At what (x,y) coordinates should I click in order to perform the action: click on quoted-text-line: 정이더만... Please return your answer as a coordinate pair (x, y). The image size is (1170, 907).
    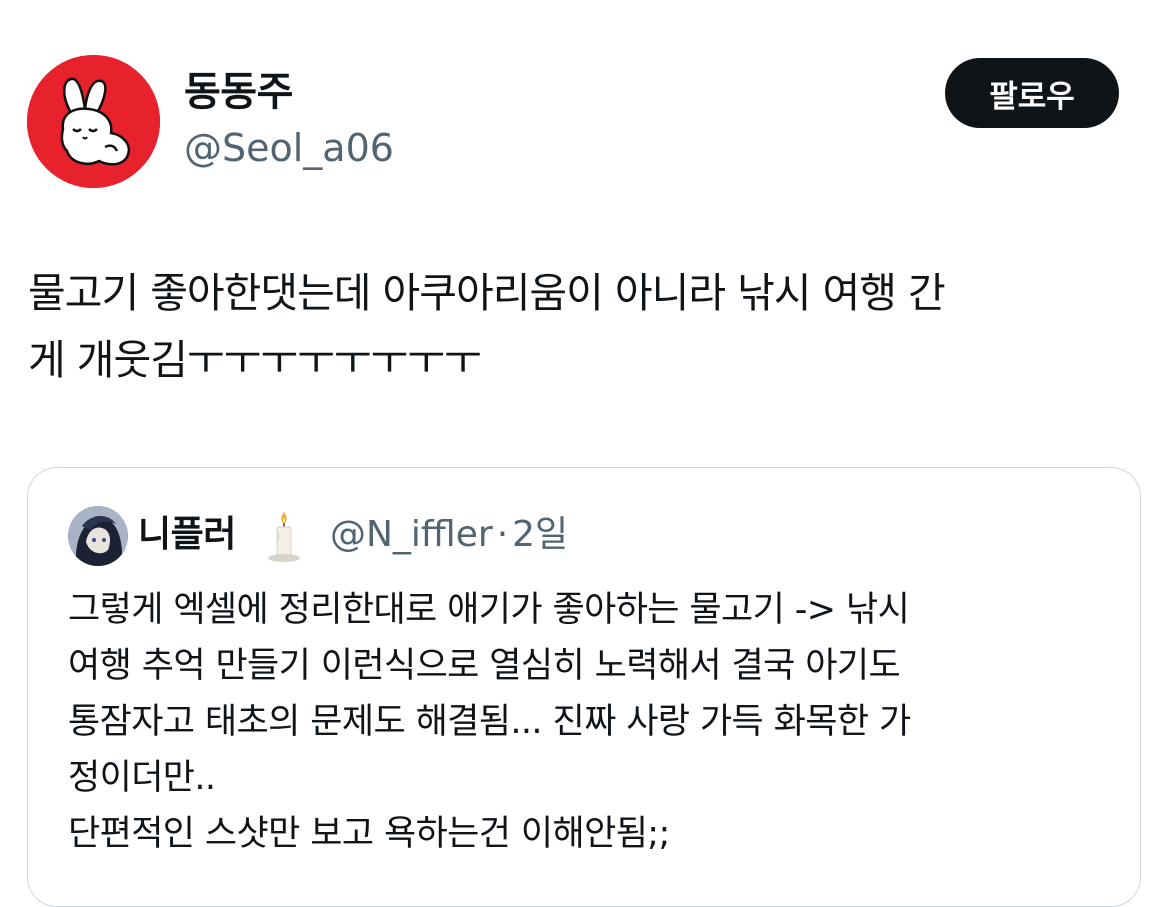
    Looking at the image, I should click on (142, 778).